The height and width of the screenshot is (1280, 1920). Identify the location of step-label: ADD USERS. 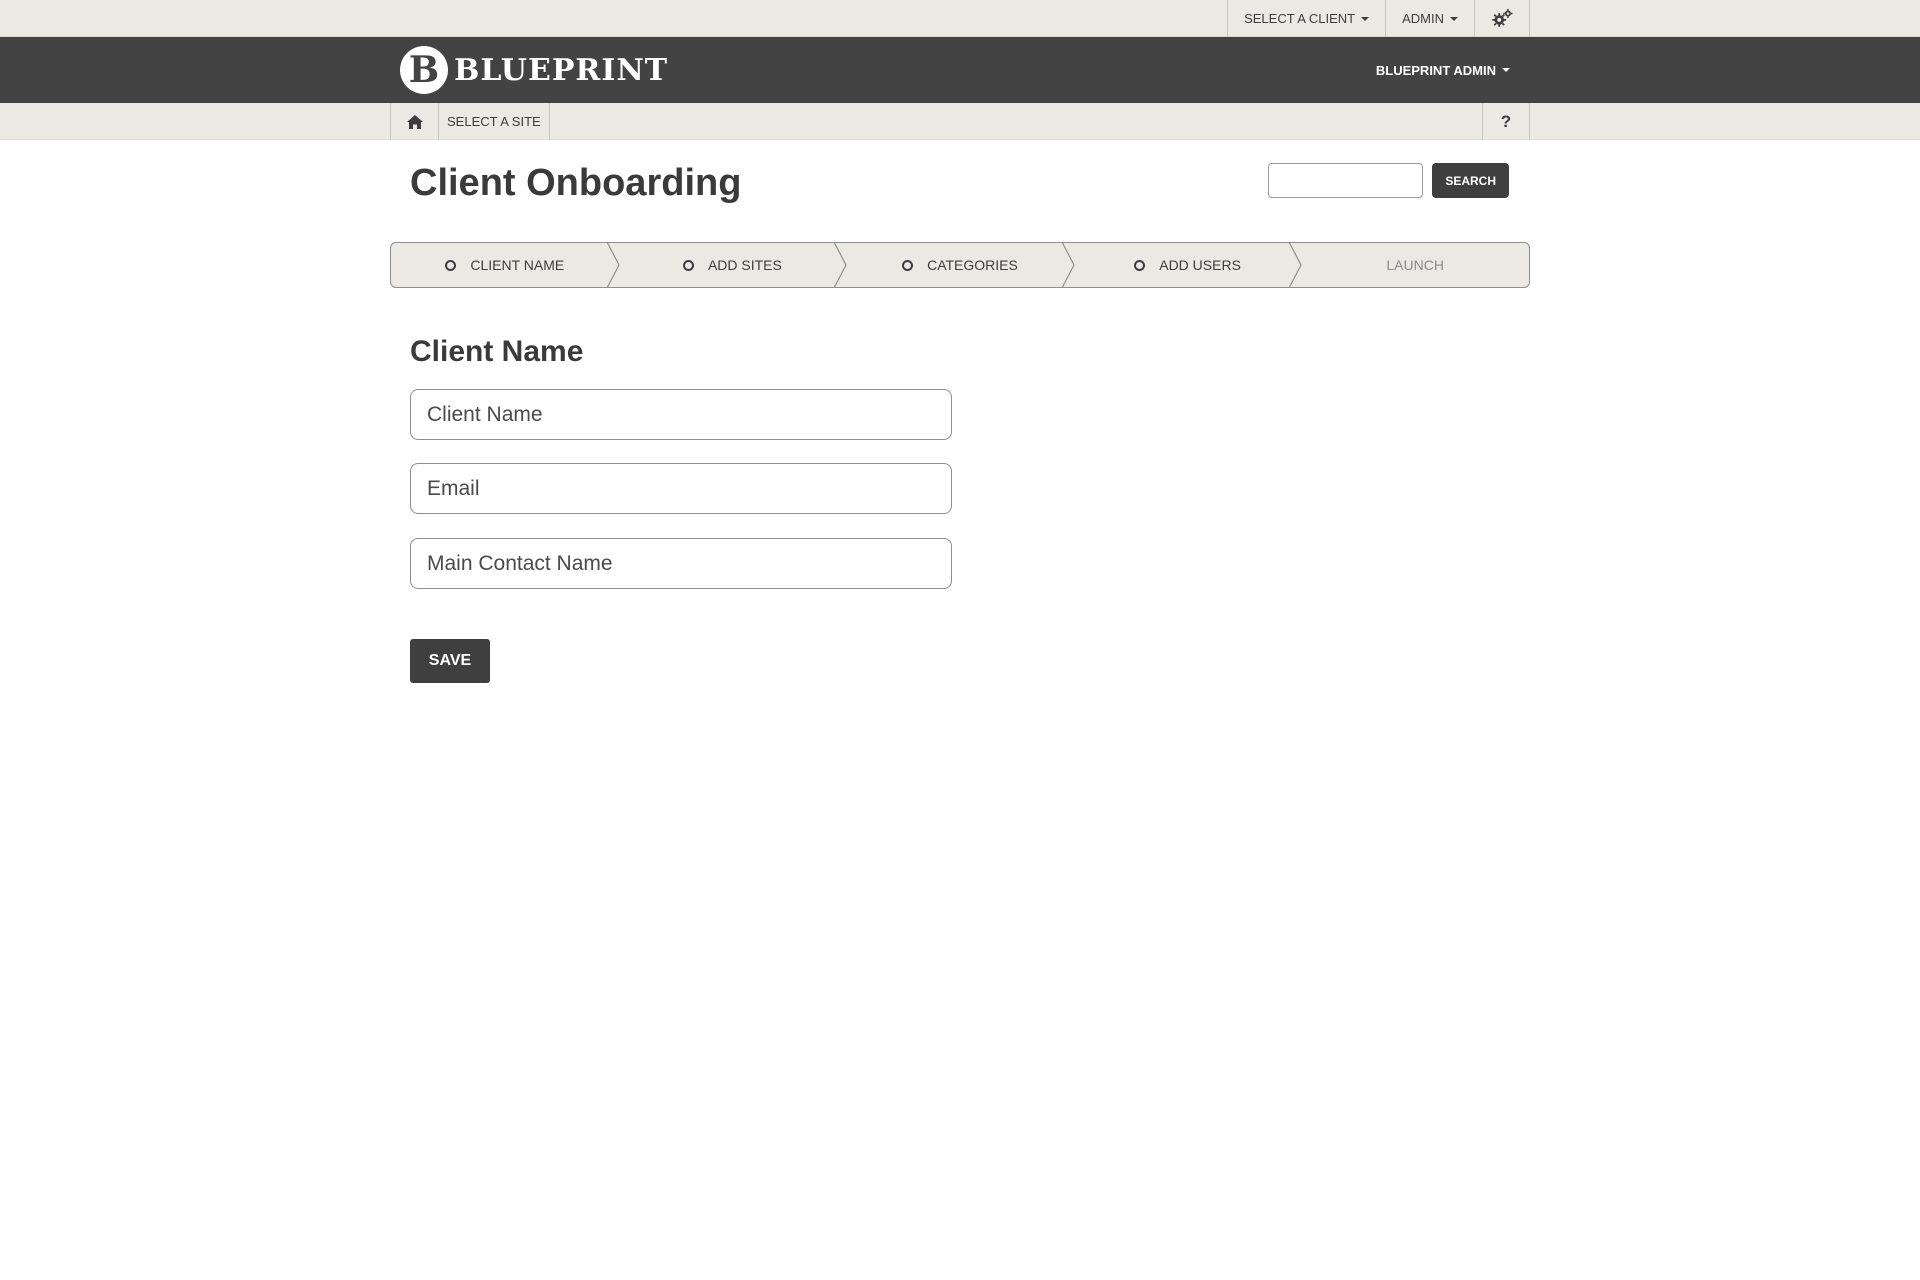
(1200, 265).